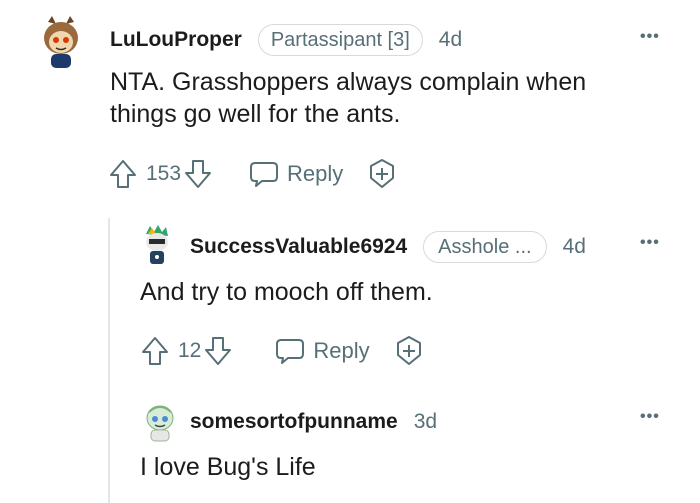 The image size is (700, 503). I want to click on comment-meta: somesortofpunname 3d, so click(313, 422).